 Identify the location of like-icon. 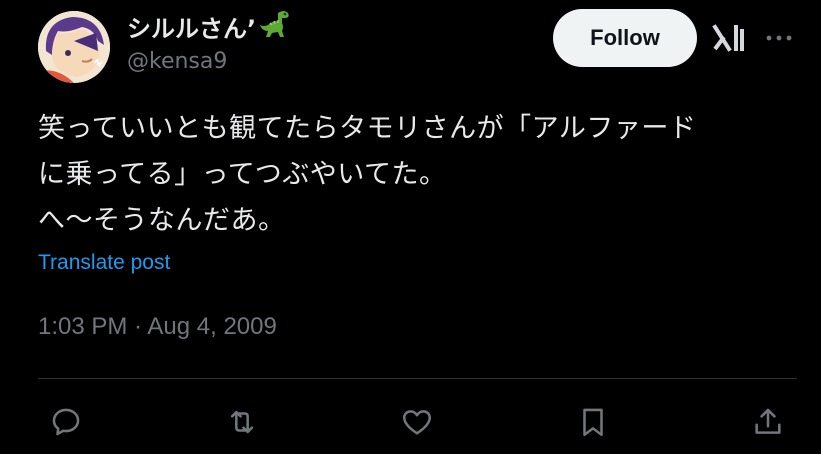
(417, 422).